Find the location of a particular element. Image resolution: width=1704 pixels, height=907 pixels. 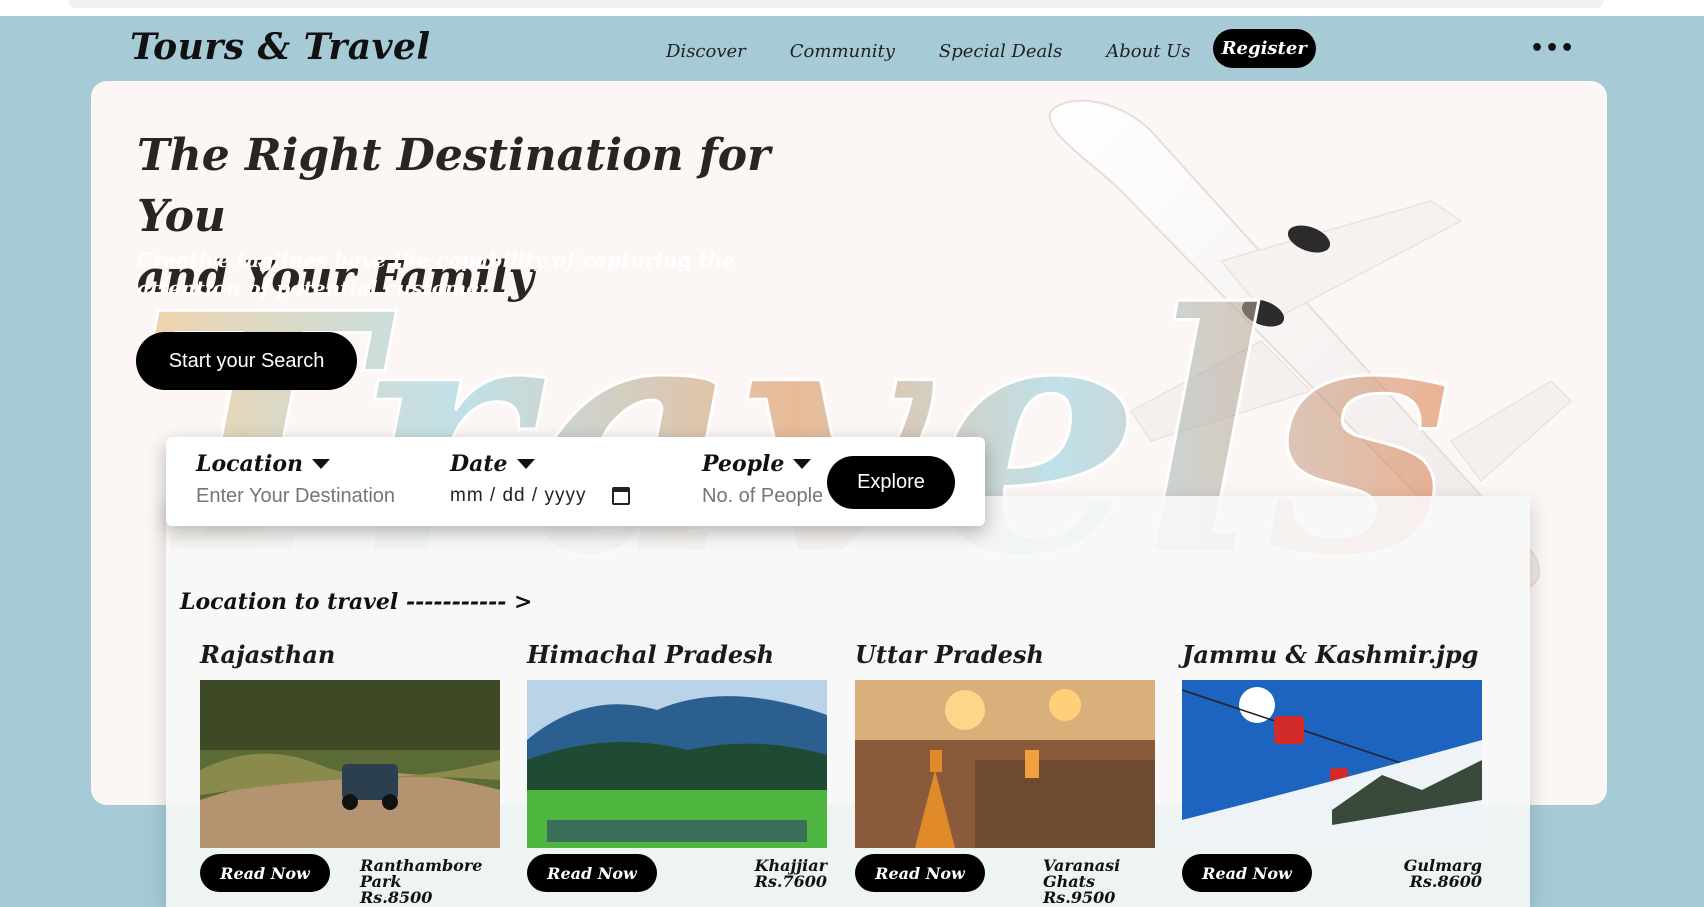

nav-about-us: About Us is located at coordinates (1148, 51).